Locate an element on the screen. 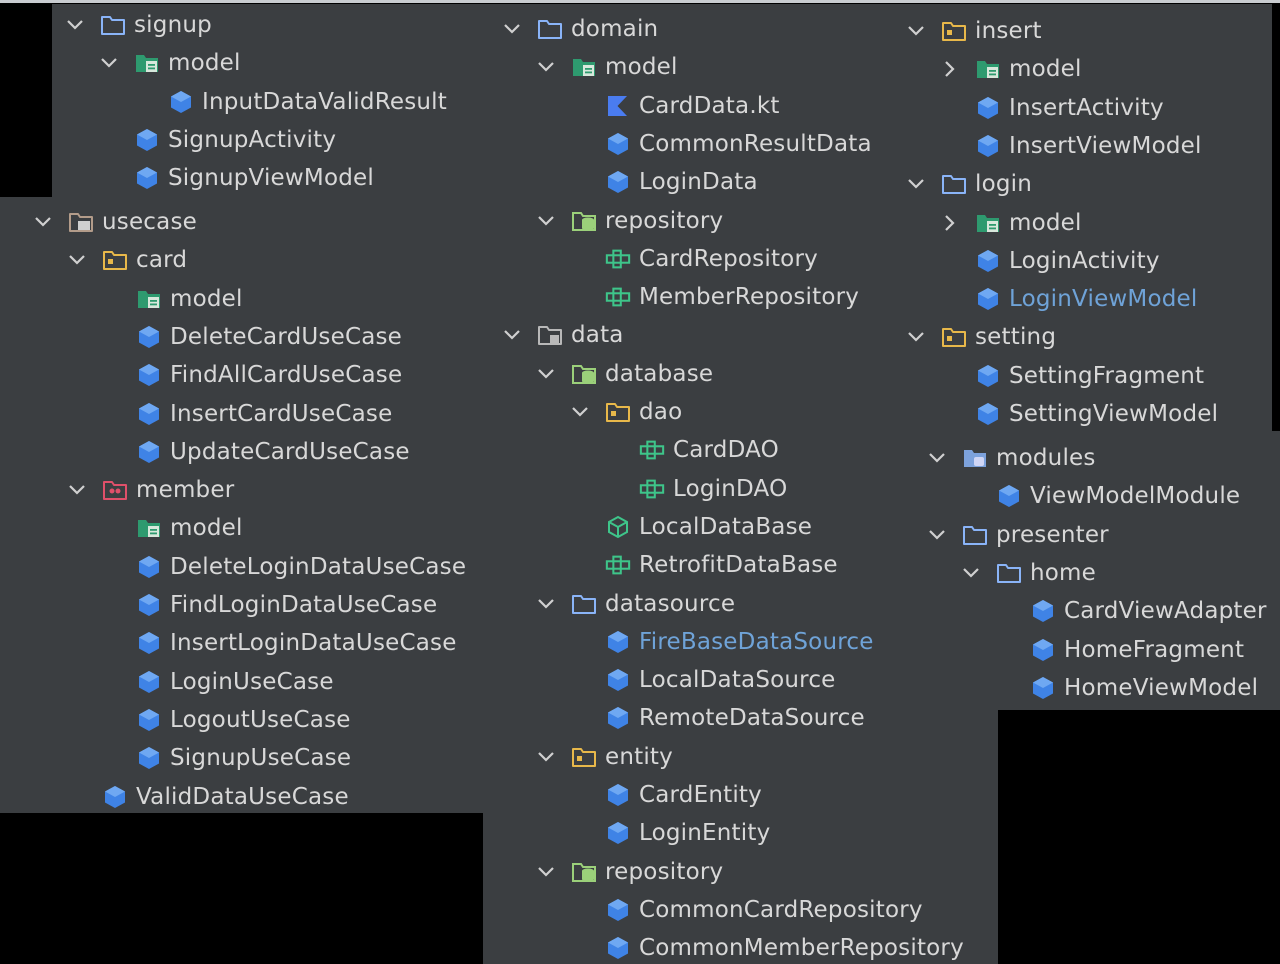 This screenshot has width=1280, height=964. tree-node-settingviewmodel: SettingViewModel is located at coordinates (1078, 413).